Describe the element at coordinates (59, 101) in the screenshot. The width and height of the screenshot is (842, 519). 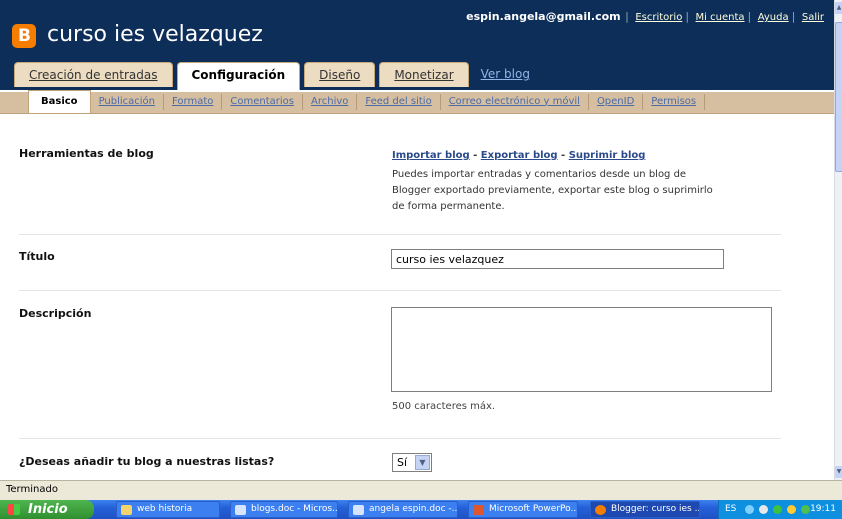
I see `subtab-basic: Basico` at that location.